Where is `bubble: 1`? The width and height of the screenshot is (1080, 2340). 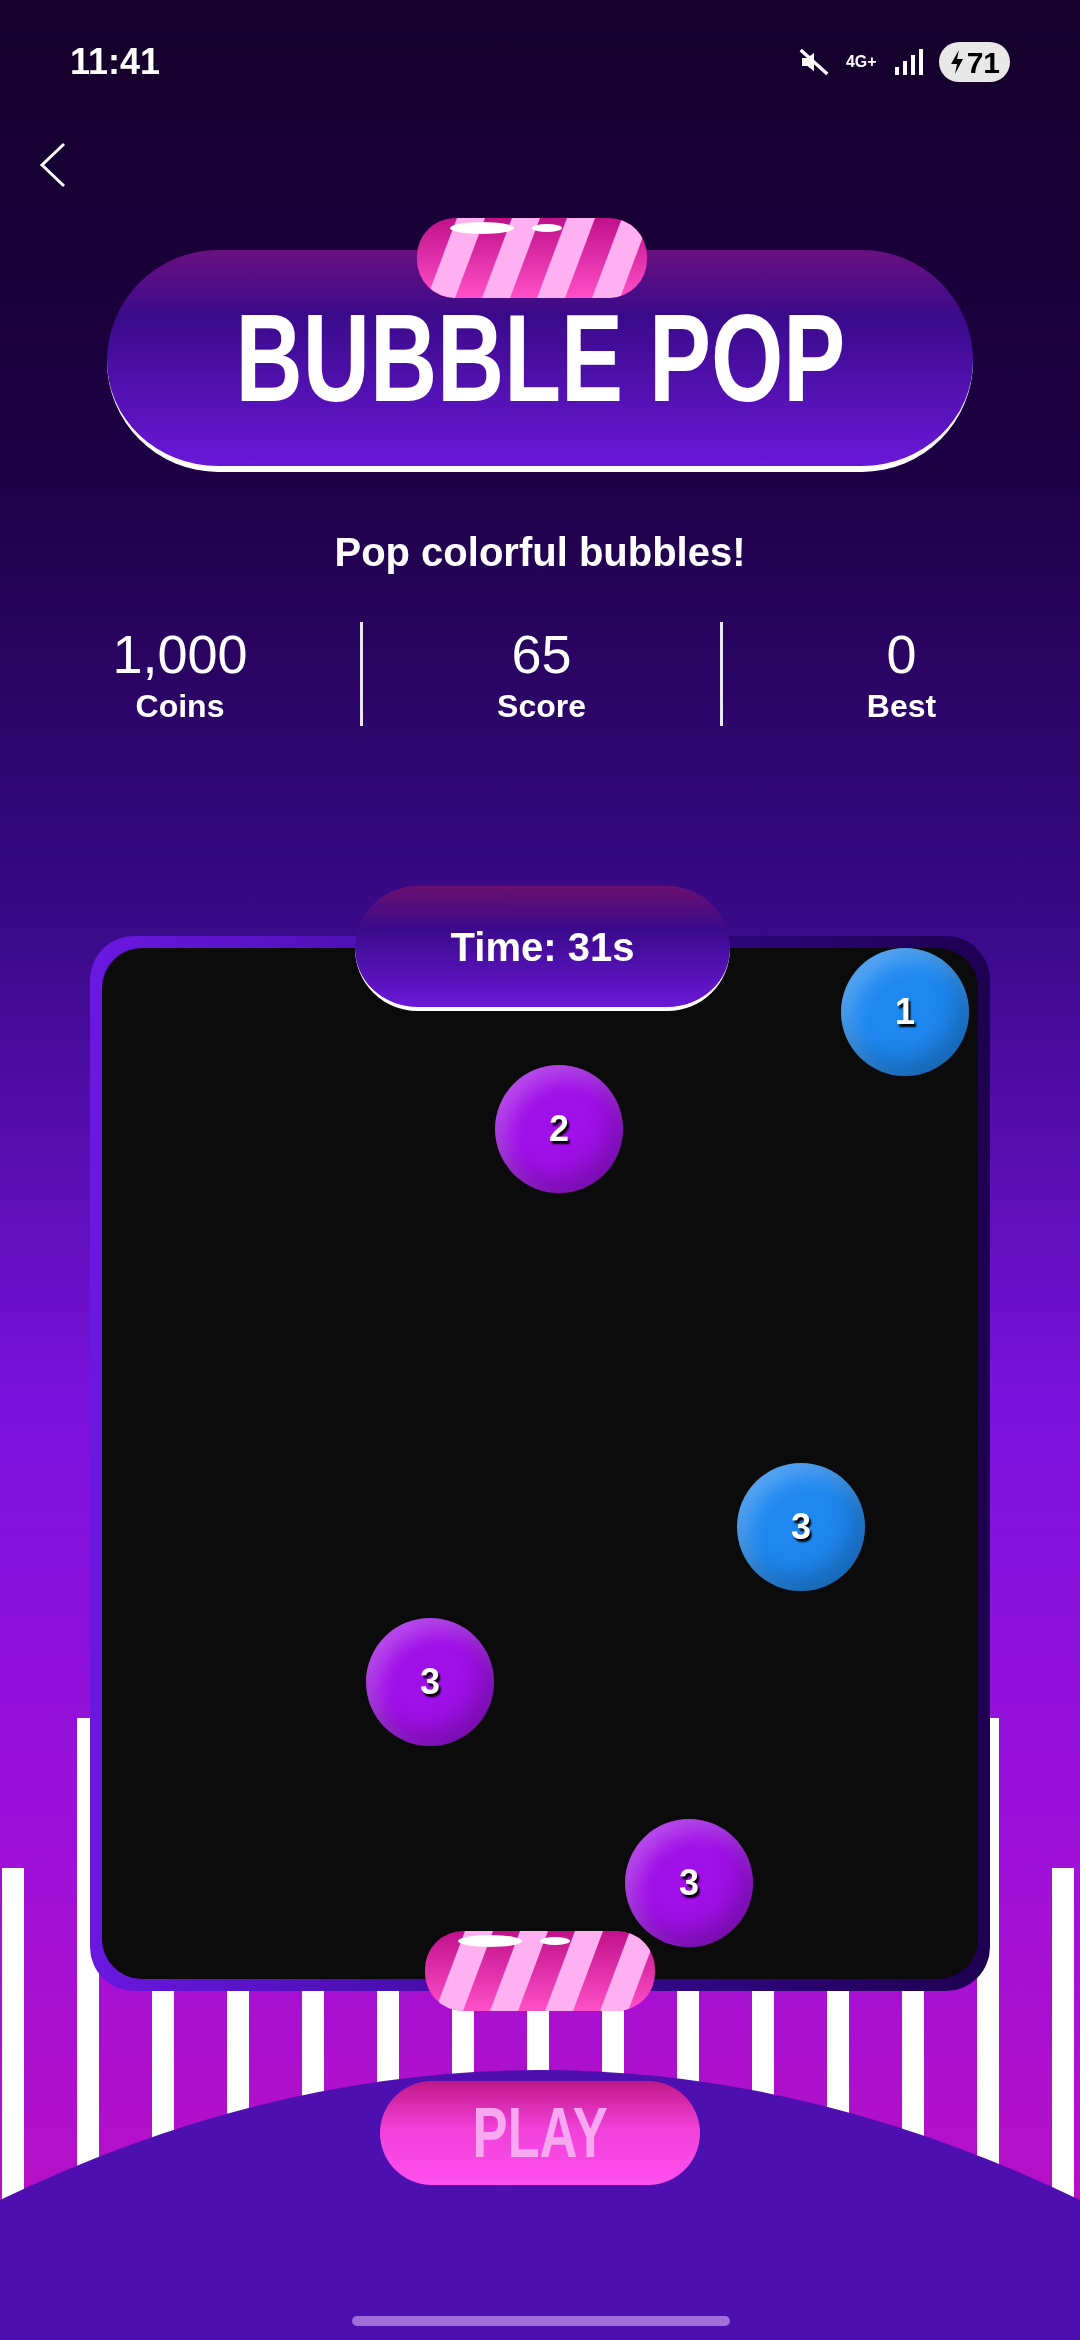 bubble: 1 is located at coordinates (905, 1012).